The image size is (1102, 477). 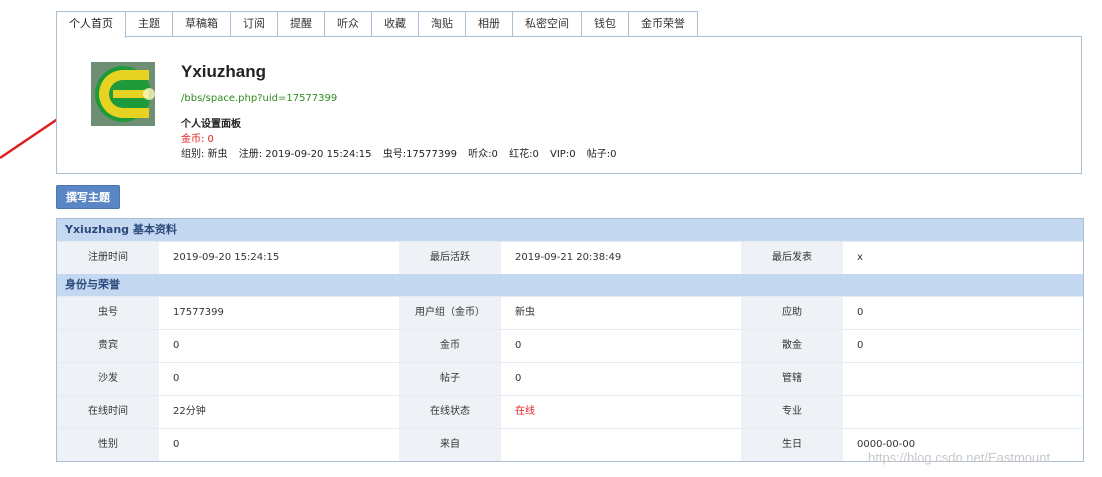 I want to click on profile-username: Yxiuzhang, so click(x=224, y=71).